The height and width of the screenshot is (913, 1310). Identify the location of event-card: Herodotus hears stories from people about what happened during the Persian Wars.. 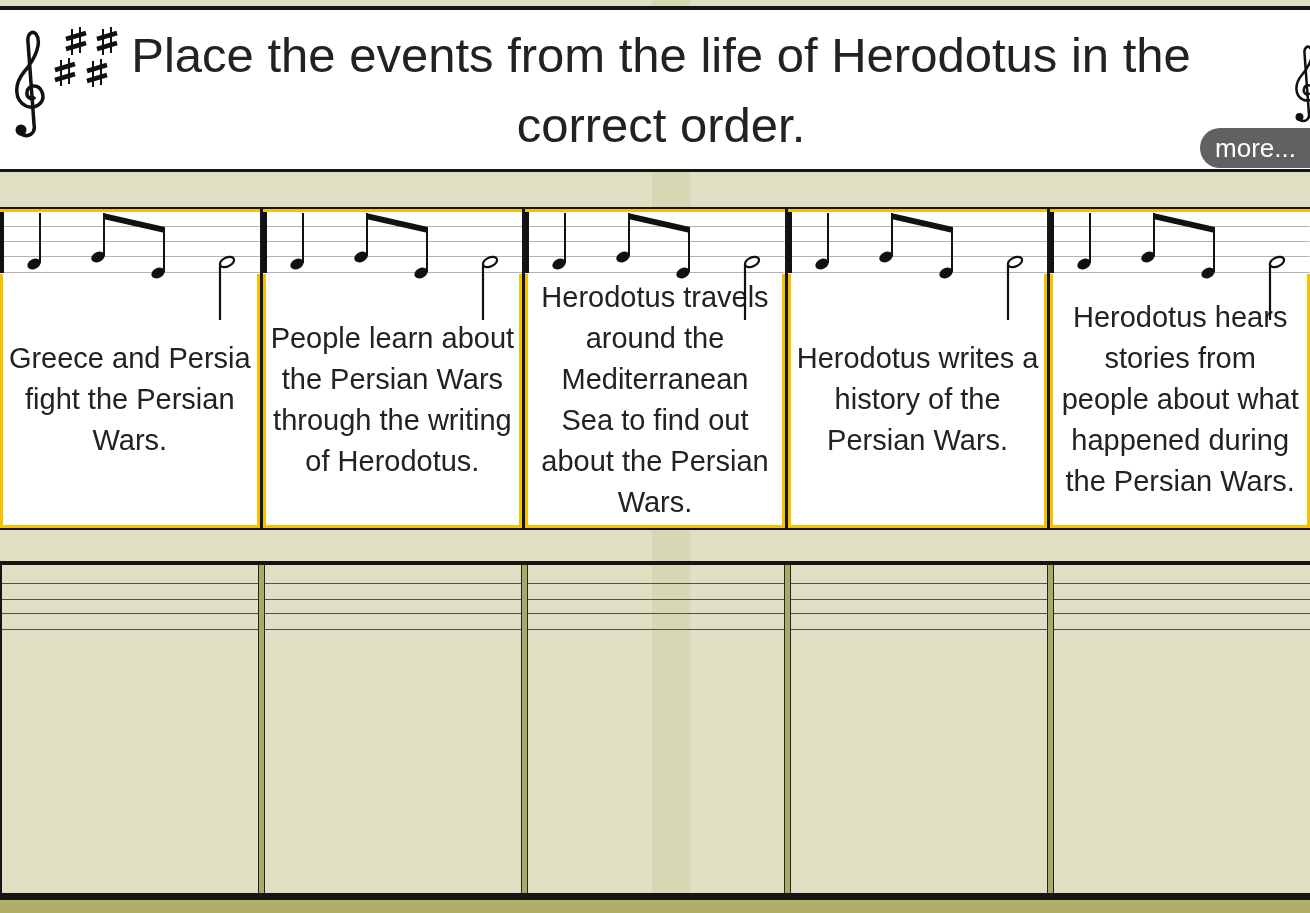
(1180, 368).